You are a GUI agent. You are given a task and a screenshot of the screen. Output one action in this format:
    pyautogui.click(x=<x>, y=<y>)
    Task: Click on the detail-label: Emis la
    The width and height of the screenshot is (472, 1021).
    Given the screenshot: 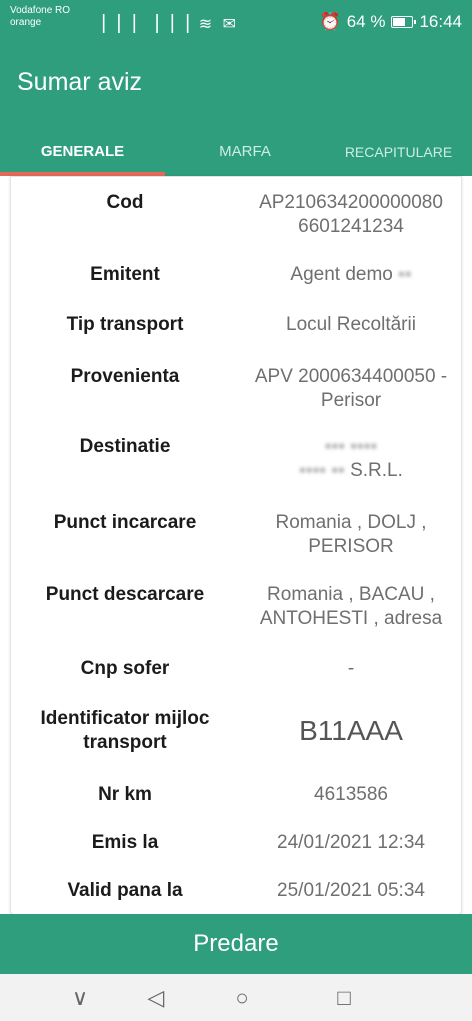 What is the action you would take?
    pyautogui.click(x=125, y=842)
    